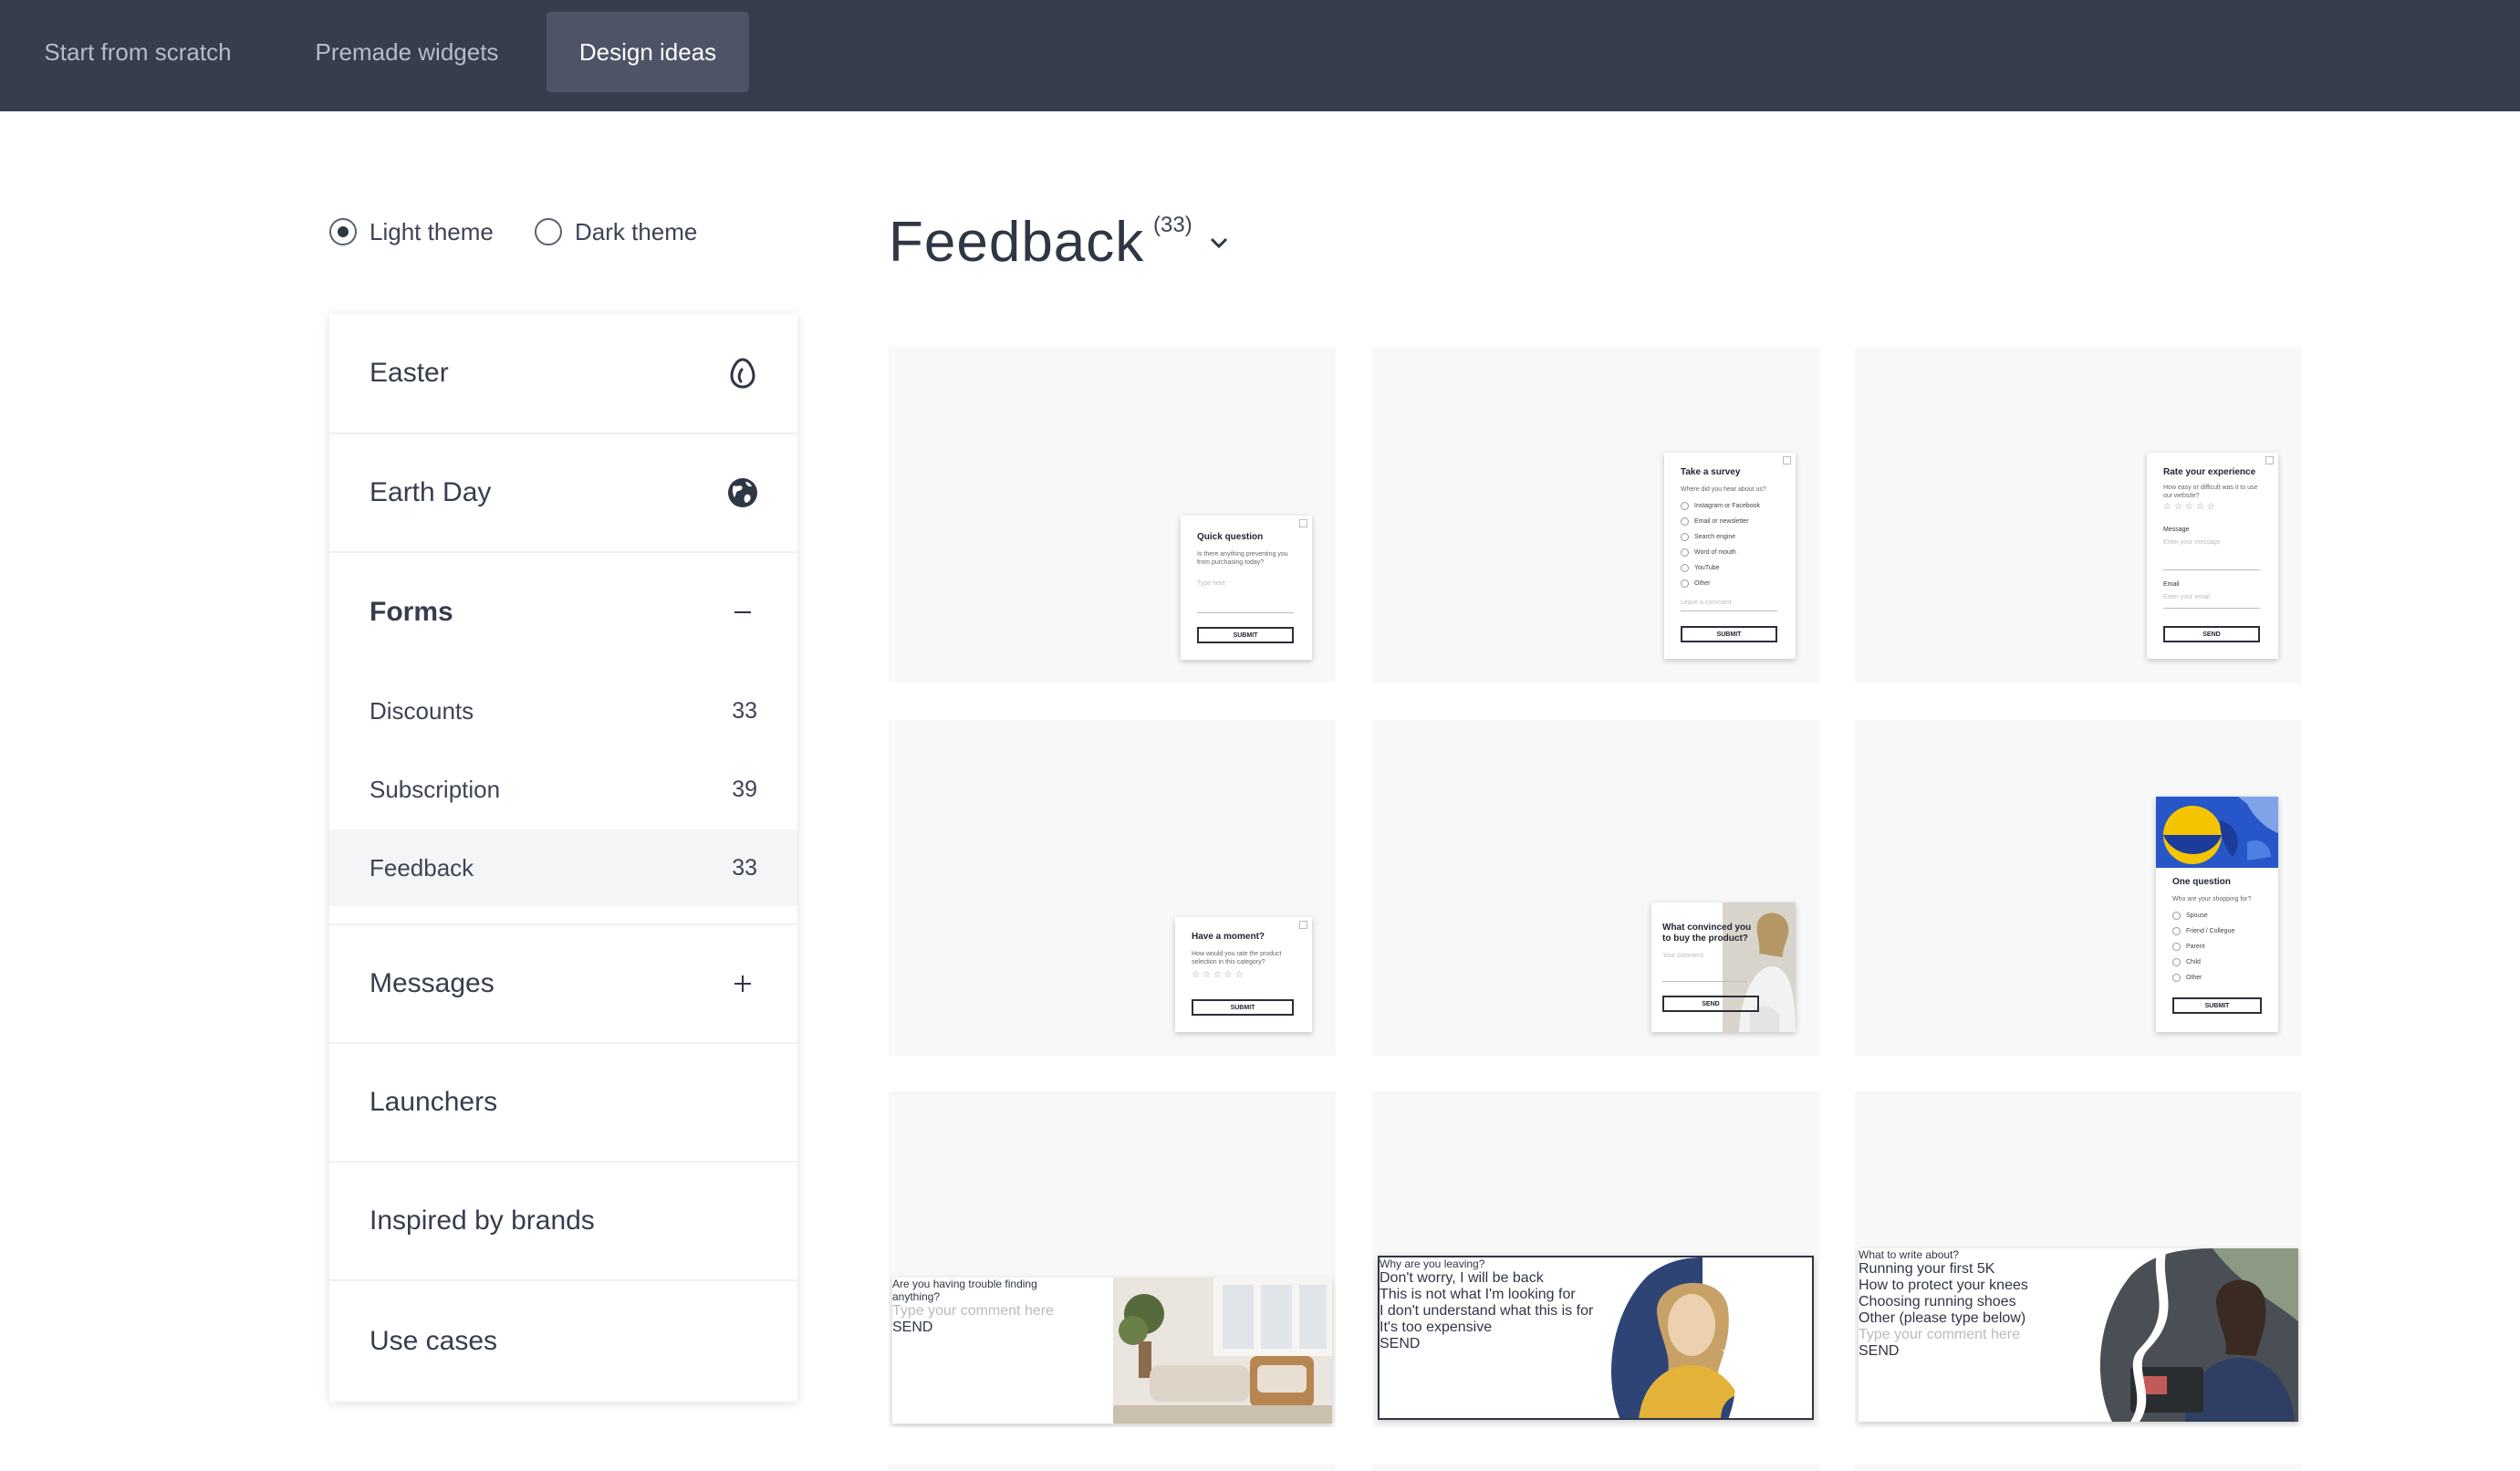 This screenshot has height=1471, width=2520. What do you see at coordinates (1230, 537) in the screenshot?
I see `preview-title: Quick question` at bounding box center [1230, 537].